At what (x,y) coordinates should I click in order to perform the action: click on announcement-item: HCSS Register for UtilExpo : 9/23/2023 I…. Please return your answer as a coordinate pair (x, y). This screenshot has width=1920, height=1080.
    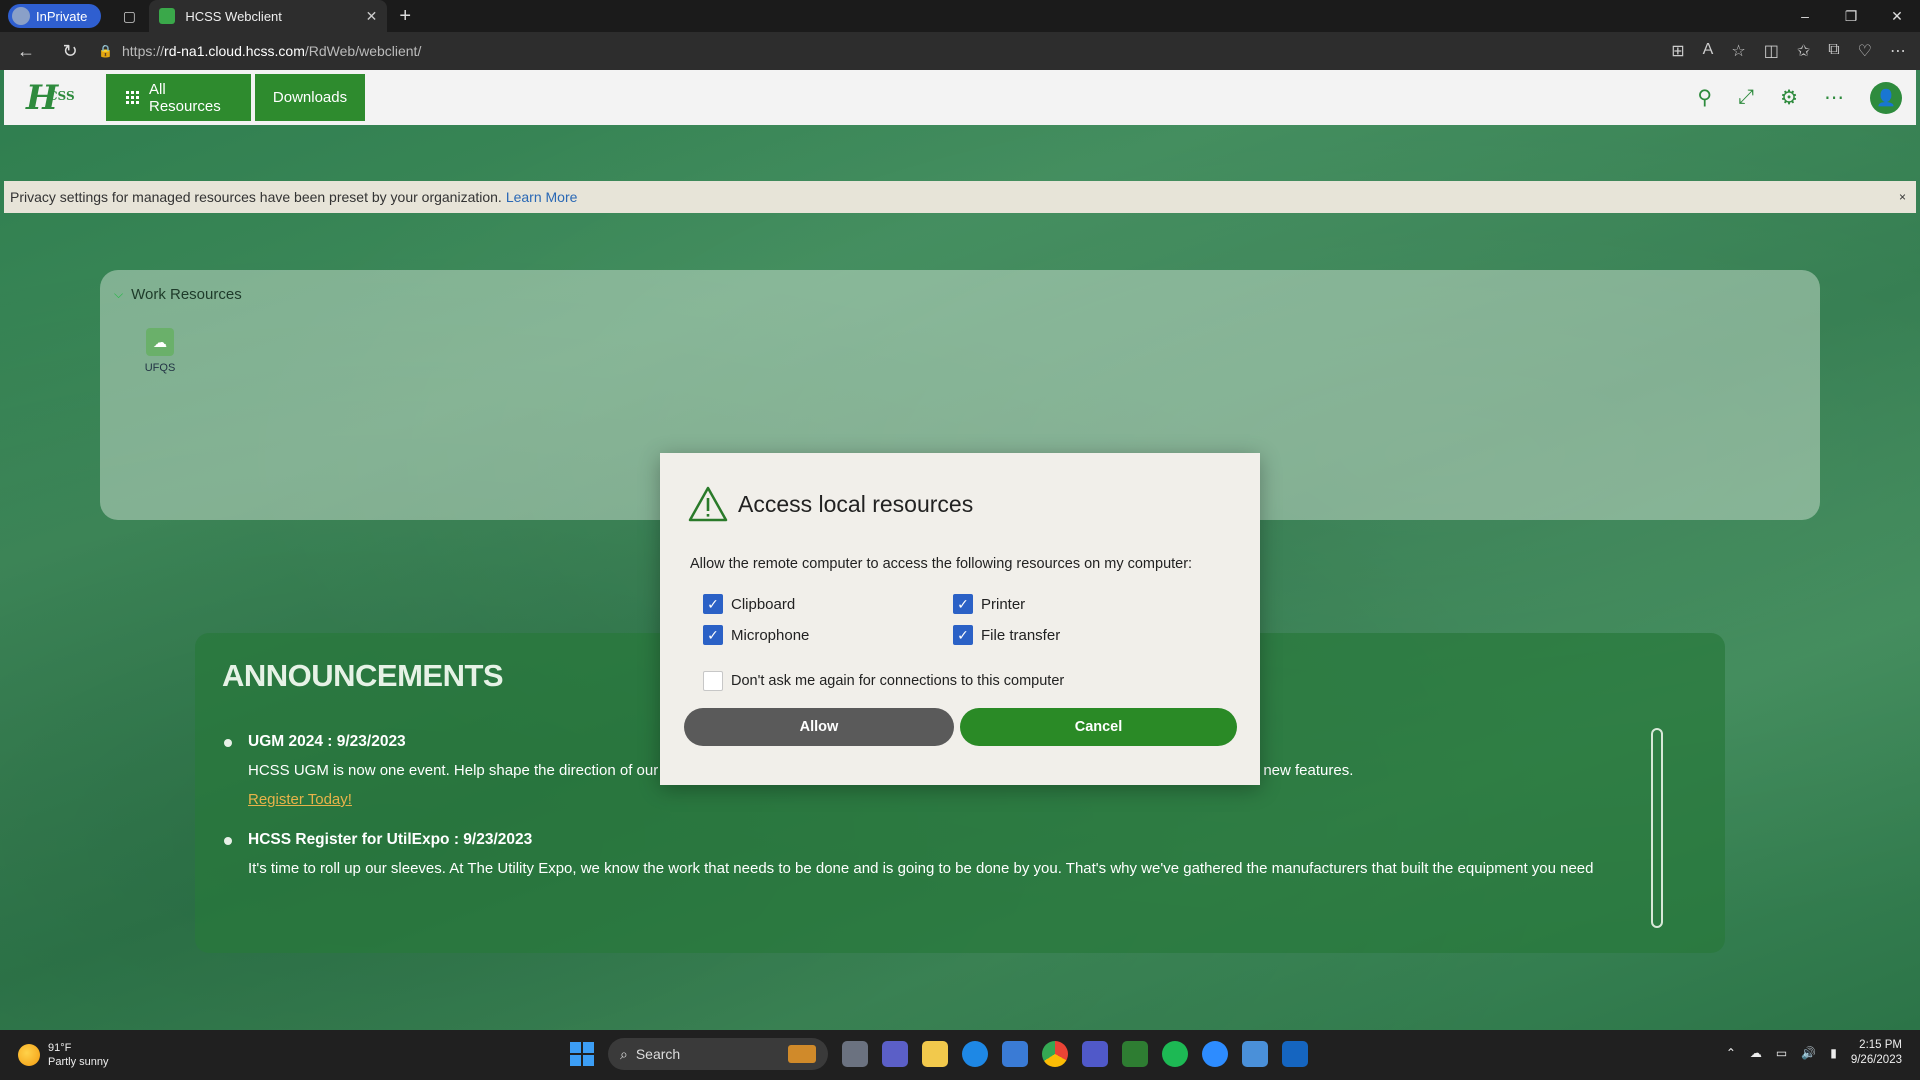
    Looking at the image, I should click on (927, 854).